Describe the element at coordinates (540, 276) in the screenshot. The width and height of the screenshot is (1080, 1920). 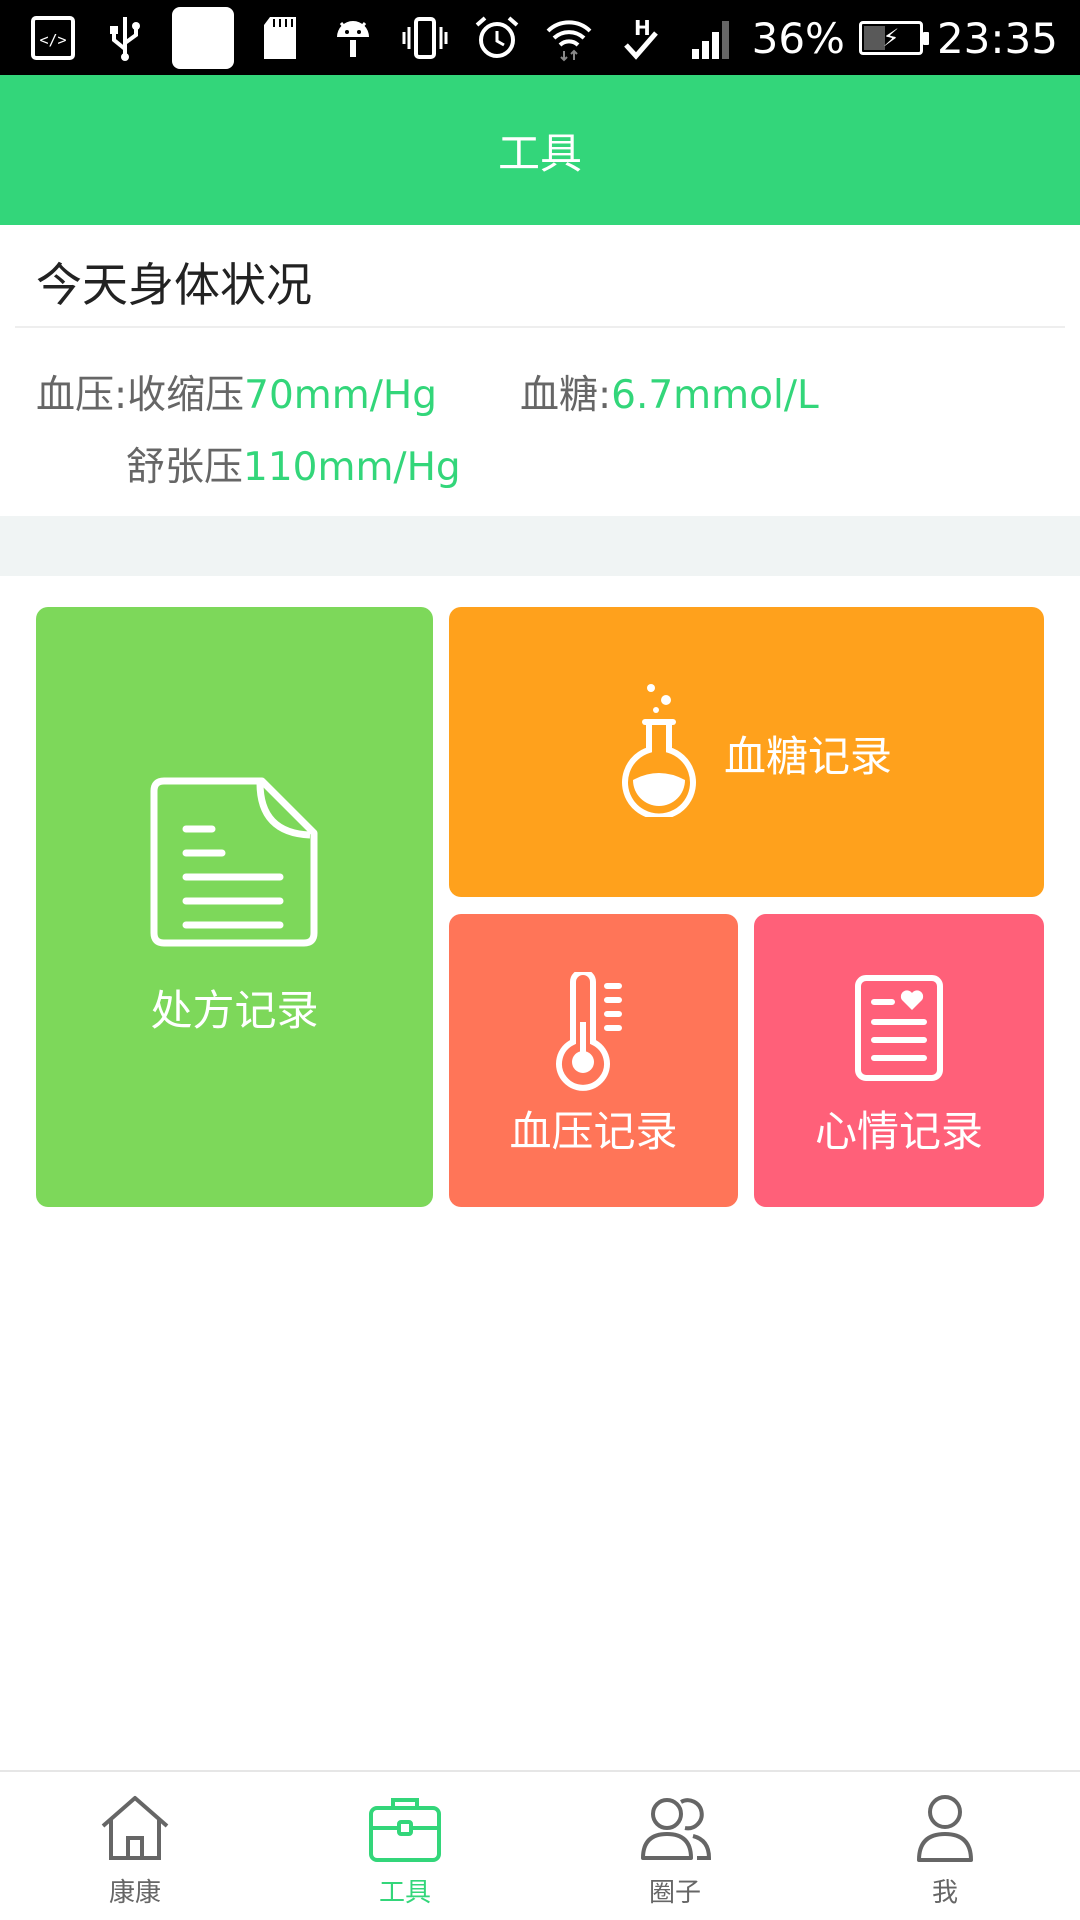
I see `health-section-header: 今天身体状况` at that location.